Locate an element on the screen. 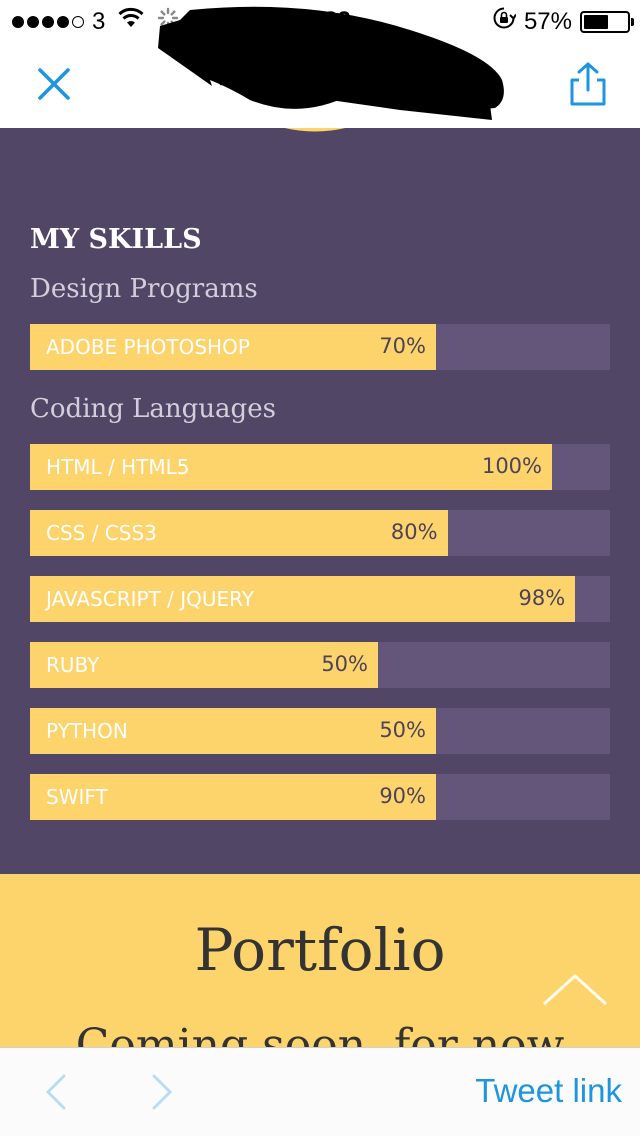  skill-name: HTML / HTML5 is located at coordinates (118, 467).